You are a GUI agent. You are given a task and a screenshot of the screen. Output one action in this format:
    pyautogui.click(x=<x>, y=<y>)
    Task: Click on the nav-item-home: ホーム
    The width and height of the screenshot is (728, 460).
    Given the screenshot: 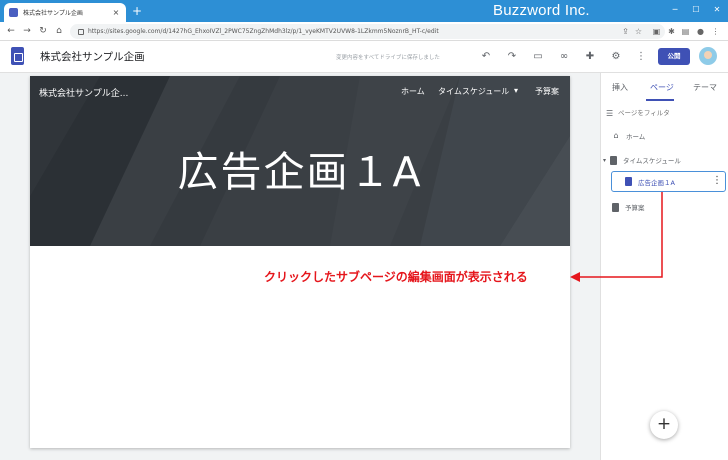 What is the action you would take?
    pyautogui.click(x=413, y=91)
    